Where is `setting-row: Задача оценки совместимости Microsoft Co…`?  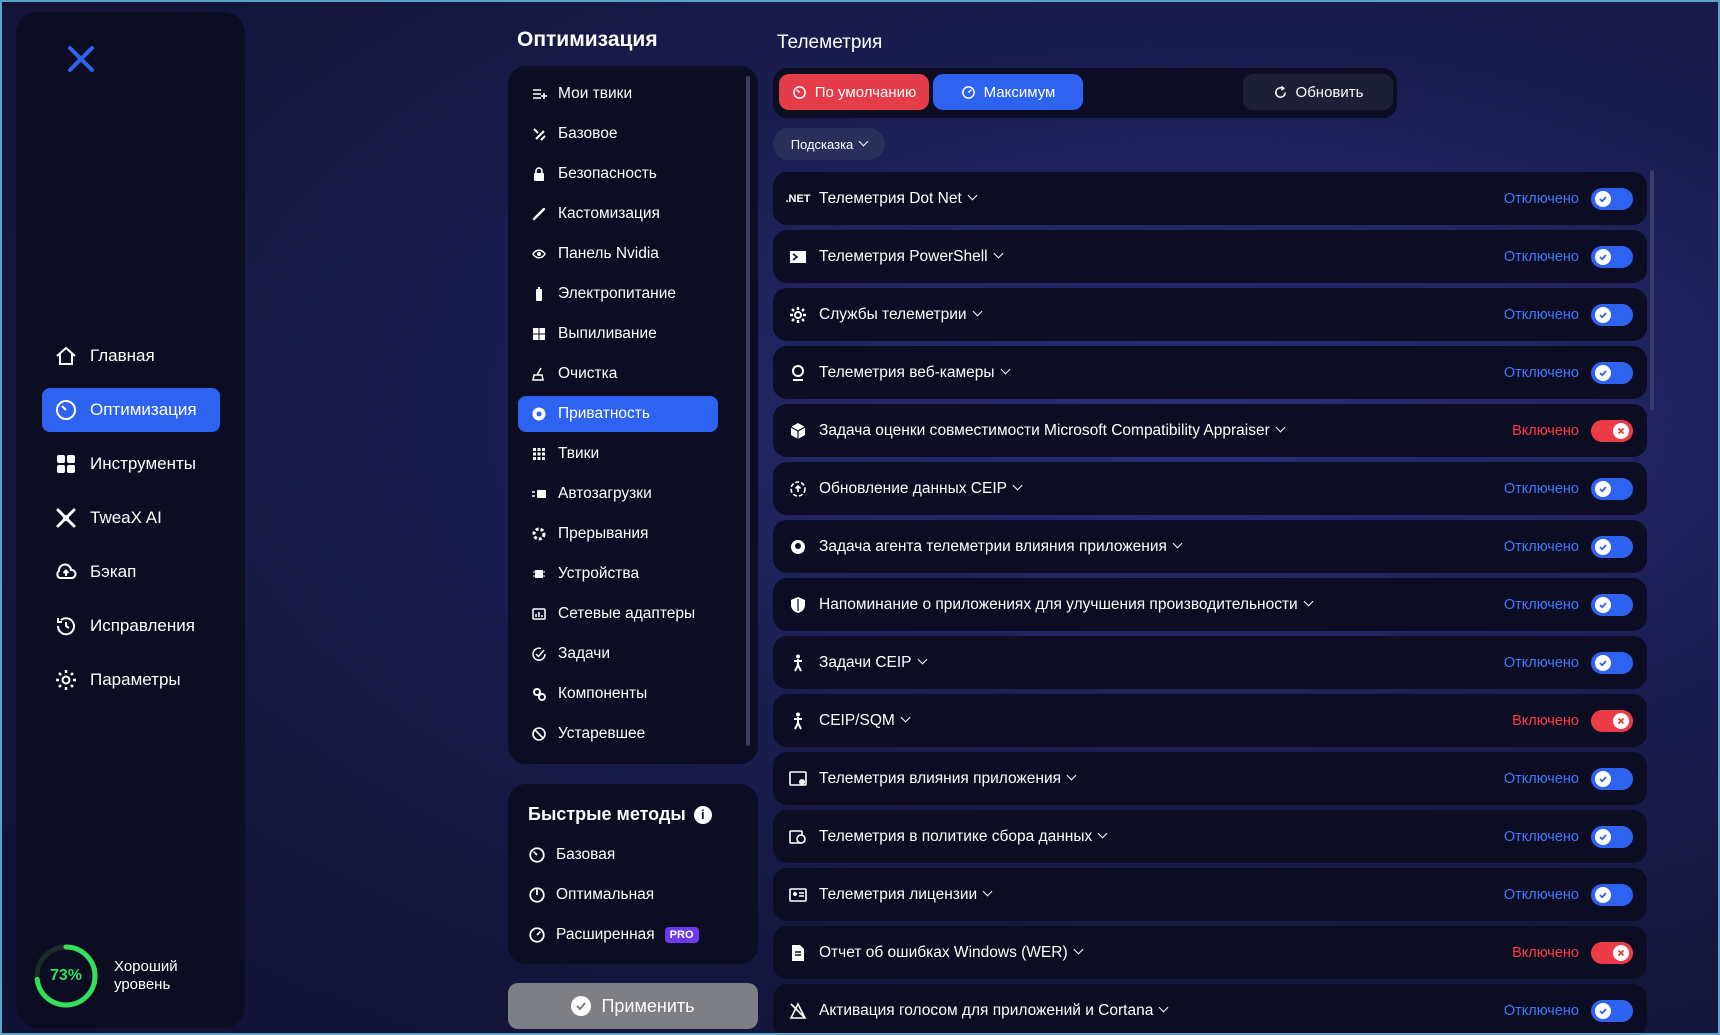
setting-row: Задача оценки совместимости Microsoft Co… is located at coordinates (1210, 430).